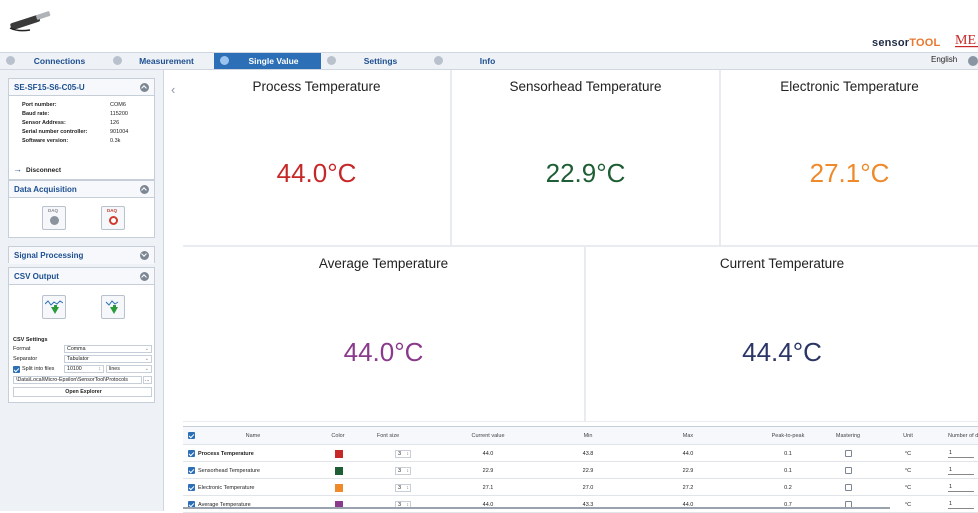  I want to click on logo-text: ME, so click(965, 40).